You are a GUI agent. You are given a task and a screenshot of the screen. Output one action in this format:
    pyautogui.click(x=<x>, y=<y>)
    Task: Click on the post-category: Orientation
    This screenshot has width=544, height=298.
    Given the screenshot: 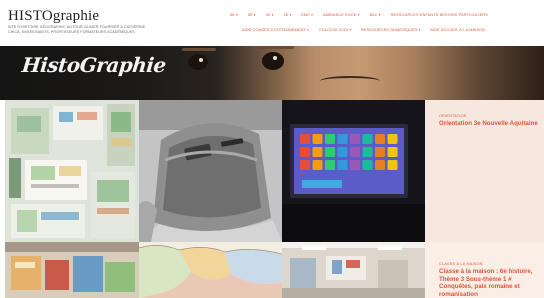 What is the action you would take?
    pyautogui.click(x=453, y=116)
    